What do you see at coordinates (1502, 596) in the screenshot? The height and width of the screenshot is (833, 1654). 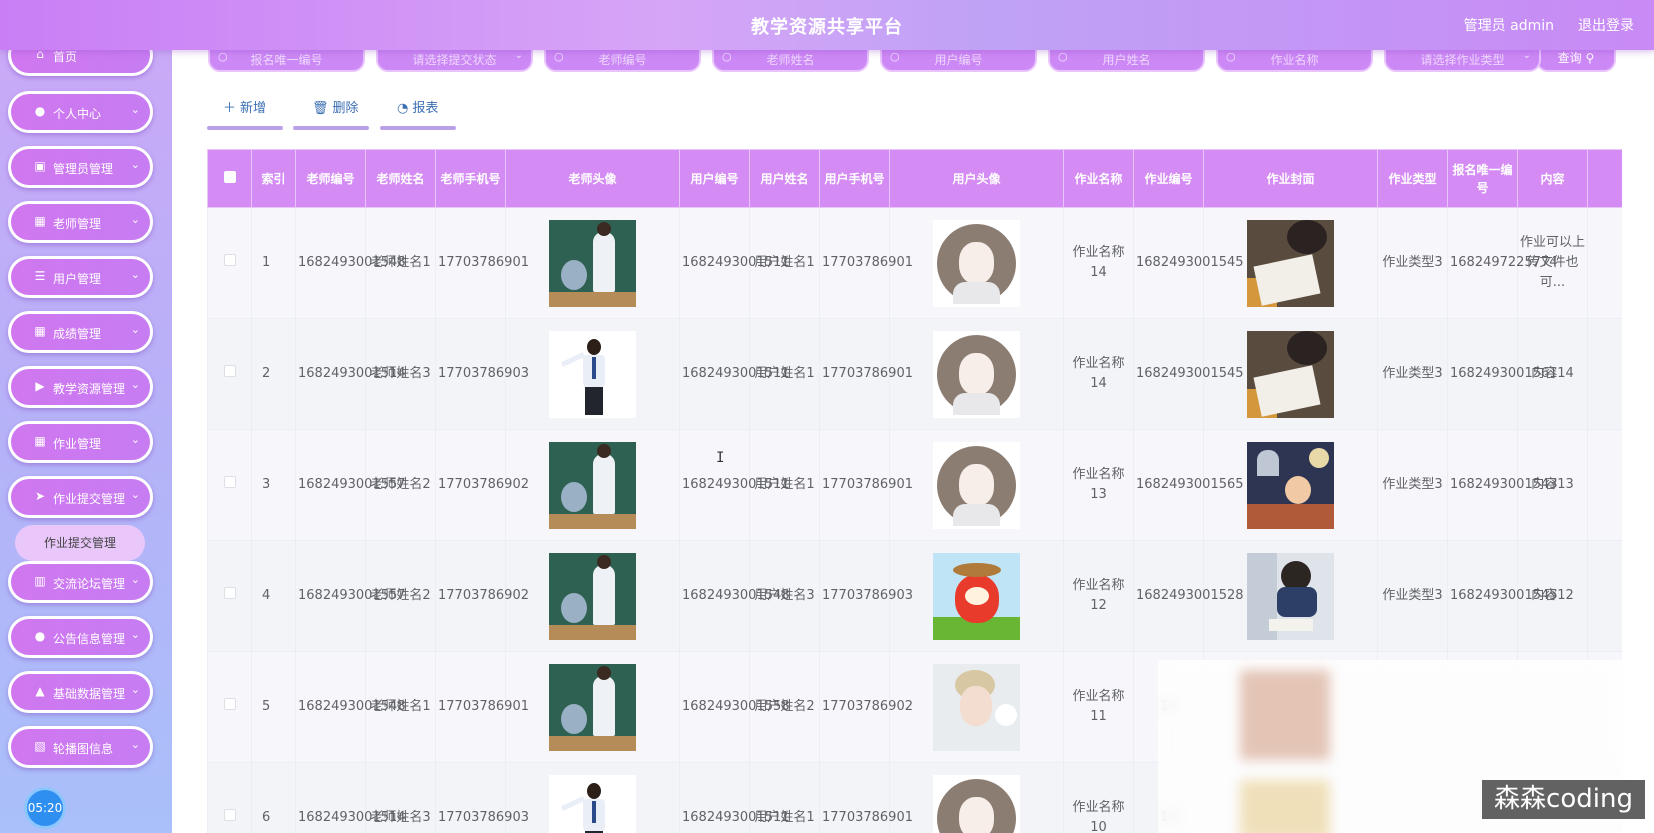 I see `cell-reg-no: 1682493001545` at bounding box center [1502, 596].